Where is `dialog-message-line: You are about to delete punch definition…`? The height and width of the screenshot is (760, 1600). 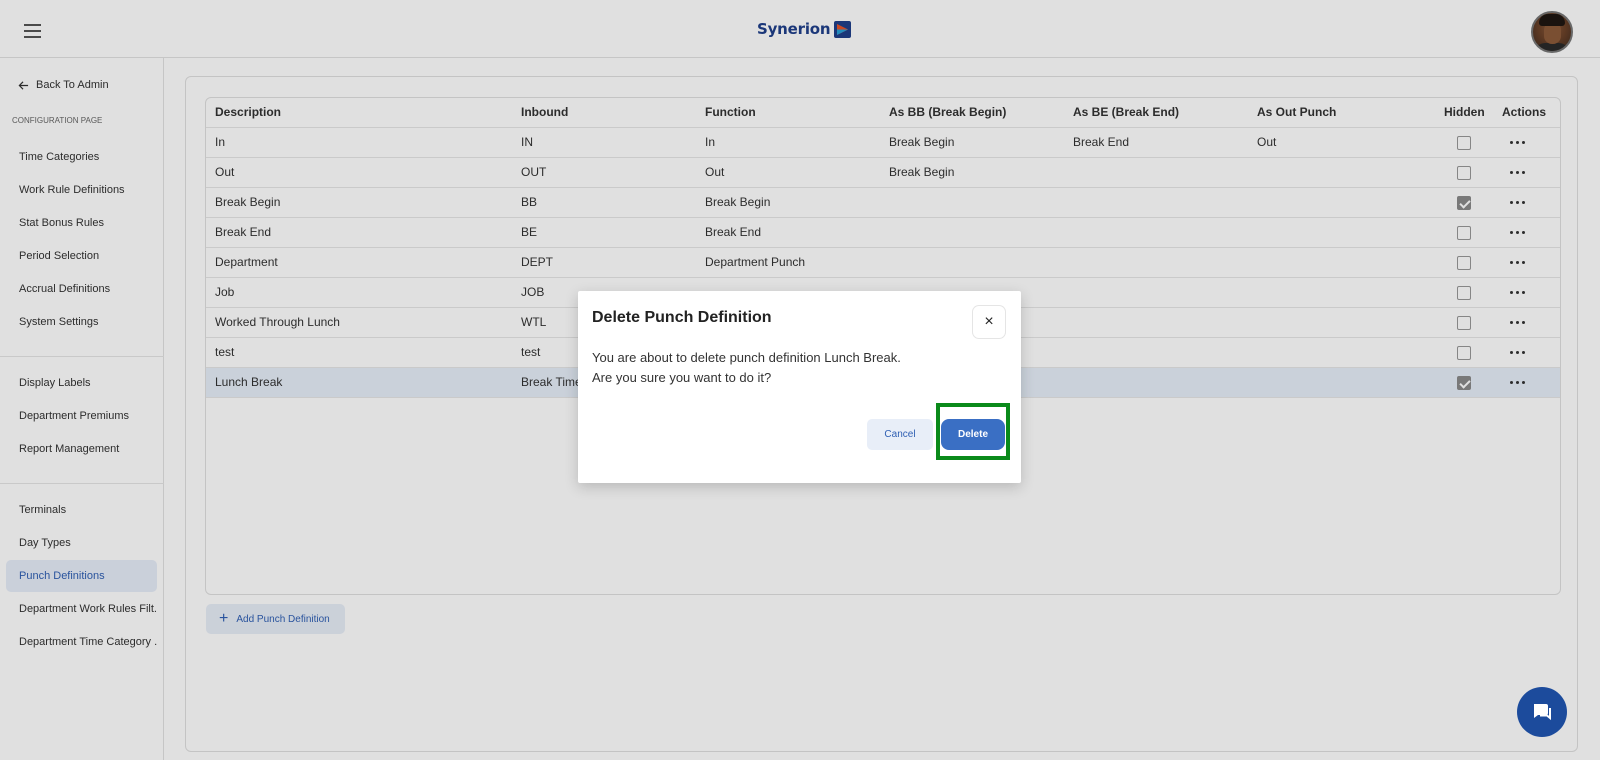
dialog-message-line: You are about to delete punch definition… is located at coordinates (746, 357).